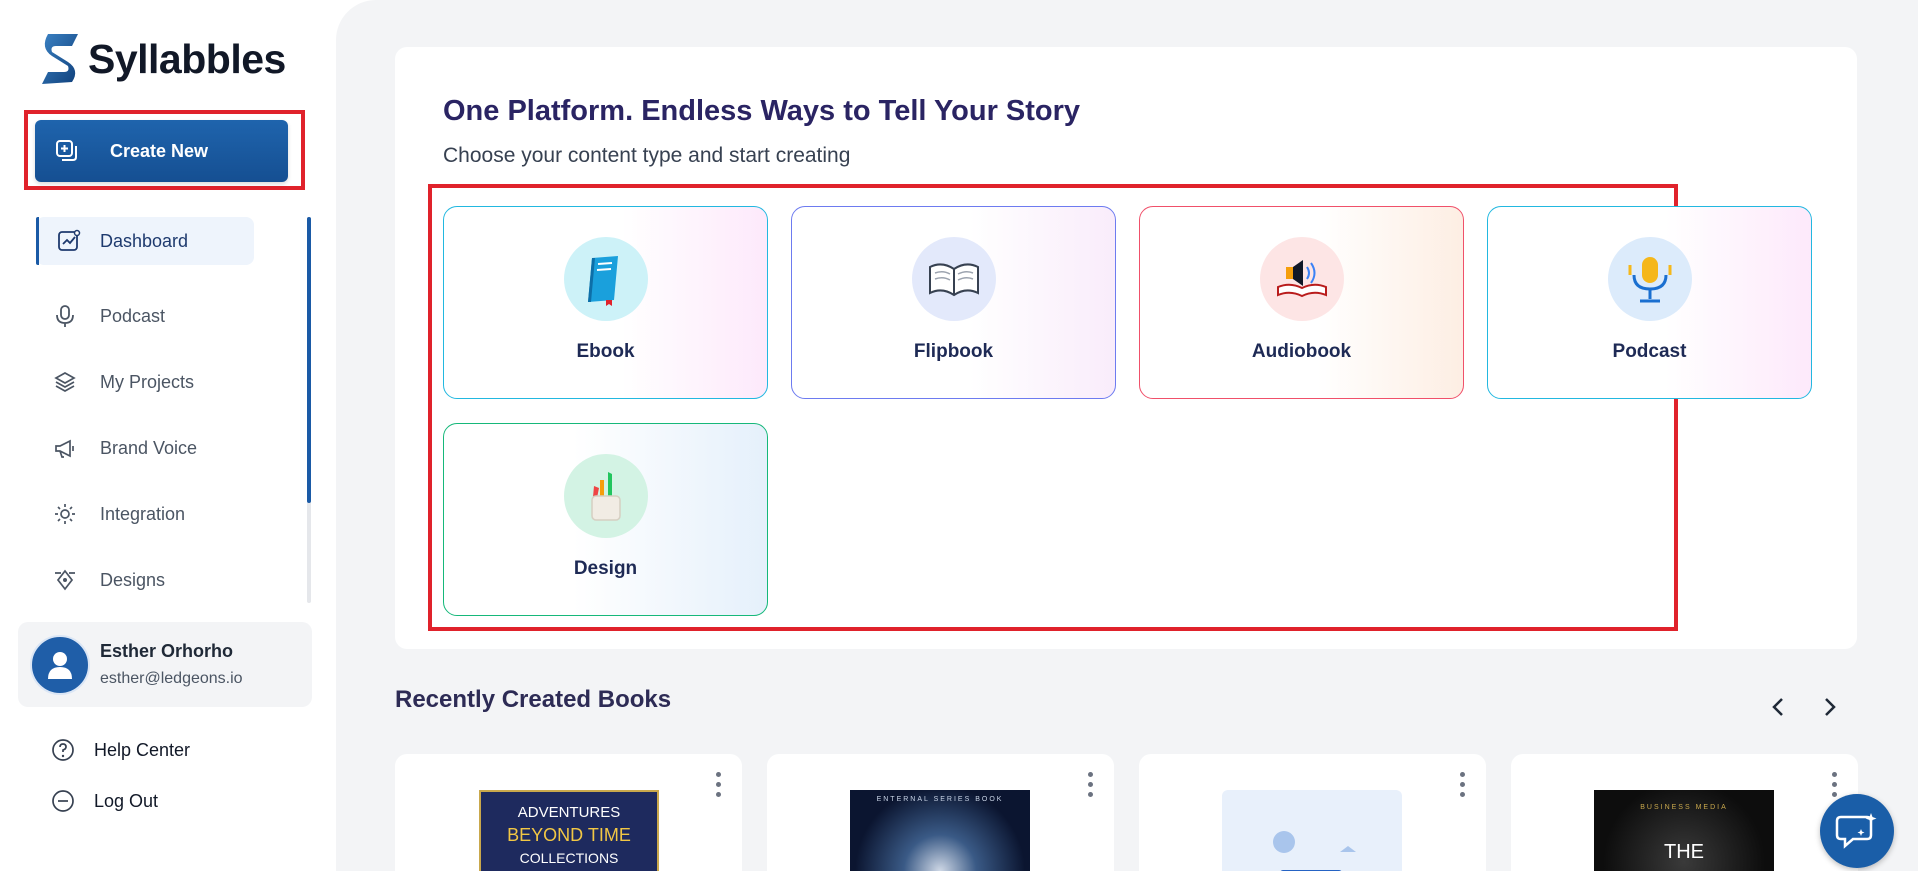  What do you see at coordinates (1312, 830) in the screenshot?
I see `book-cover-placeholder` at bounding box center [1312, 830].